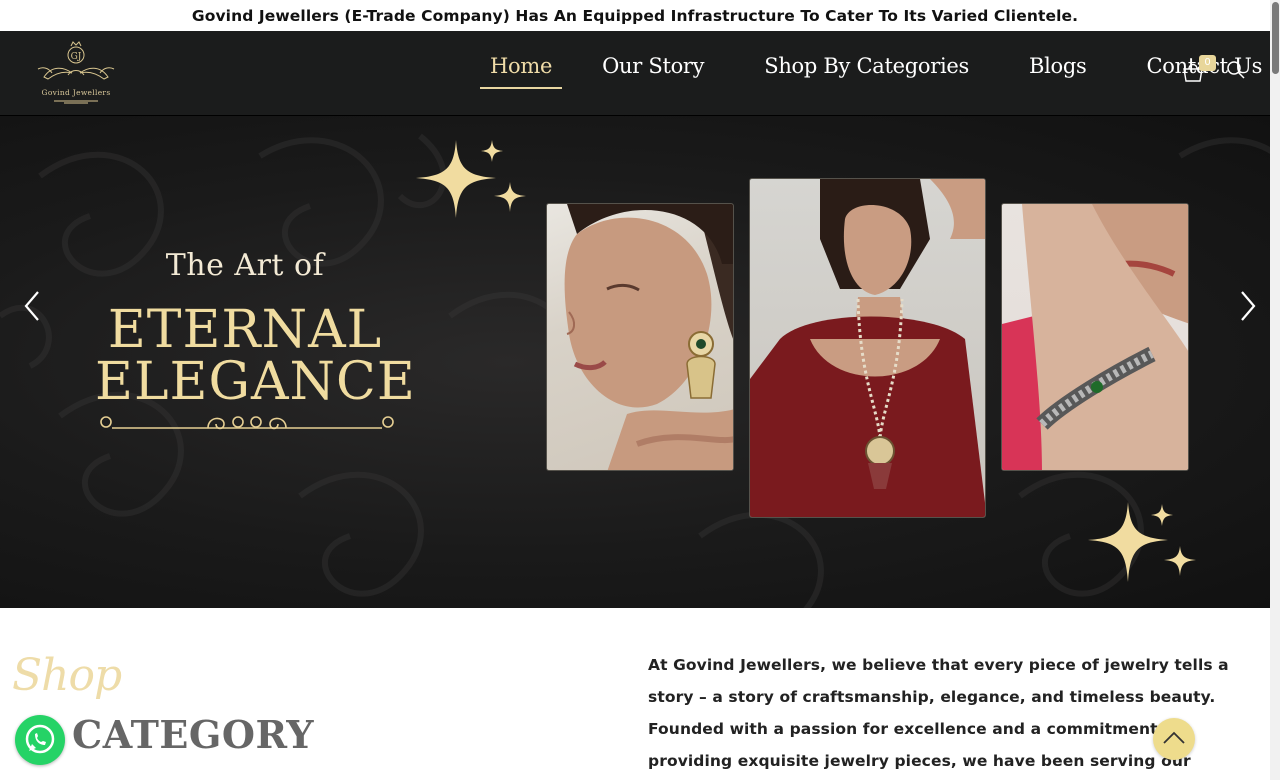  I want to click on whatsapp-icon, so click(40, 739).